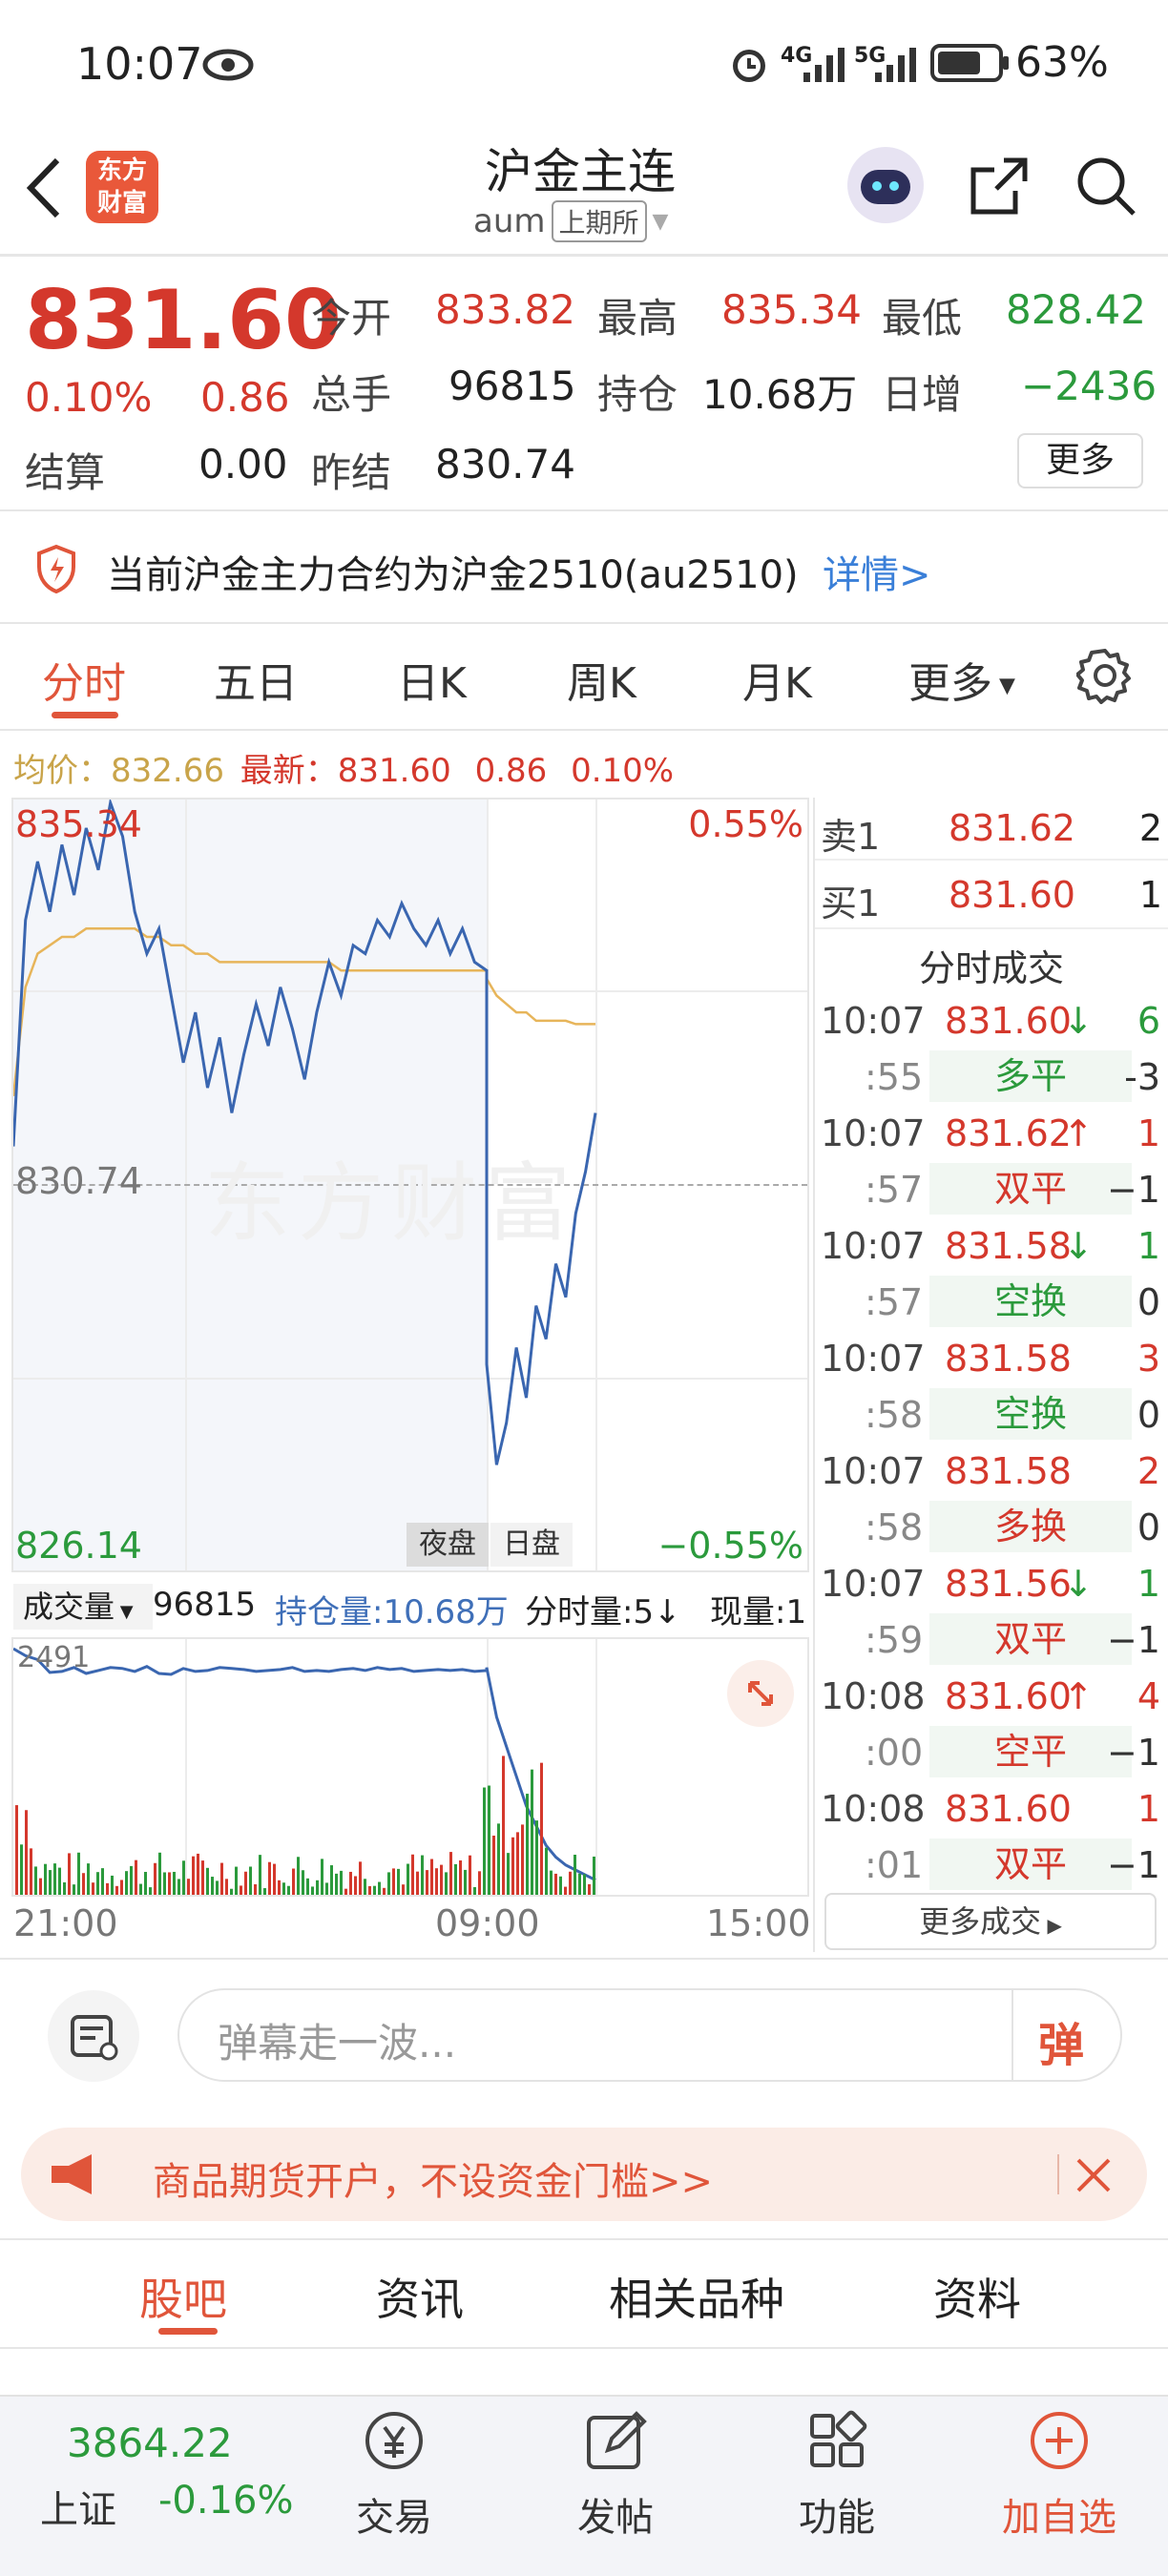 Image resolution: width=1168 pixels, height=2576 pixels. Describe the element at coordinates (584, 2174) in the screenshot. I see `ad-banner: 商品期货开户，不设资金门槛>>` at that location.